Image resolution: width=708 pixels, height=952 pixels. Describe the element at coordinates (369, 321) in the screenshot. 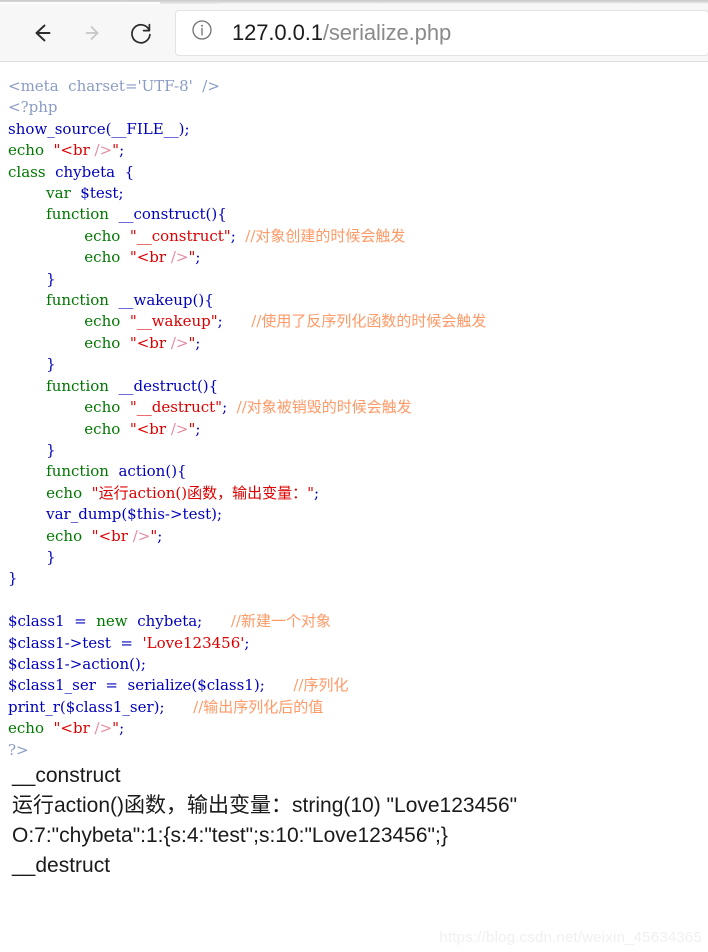

I see `code-token: //使用了反序列化函数的时候会触发` at that location.